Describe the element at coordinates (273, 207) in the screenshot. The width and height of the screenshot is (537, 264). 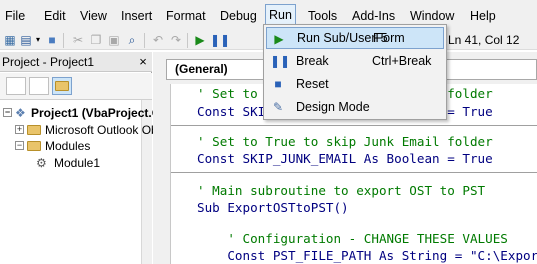
I see `code-line: Sub ExportOSTtoPST()` at that location.